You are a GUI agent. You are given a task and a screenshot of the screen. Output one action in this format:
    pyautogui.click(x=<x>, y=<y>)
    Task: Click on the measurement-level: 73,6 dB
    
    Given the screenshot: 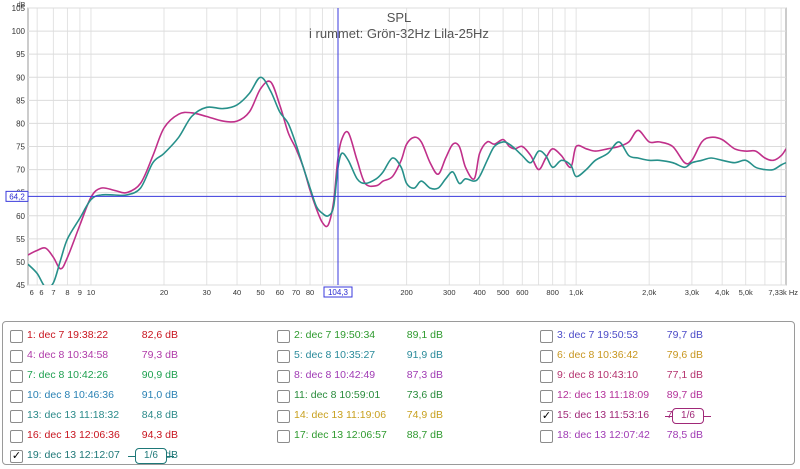 What is the action you would take?
    pyautogui.click(x=424, y=395)
    